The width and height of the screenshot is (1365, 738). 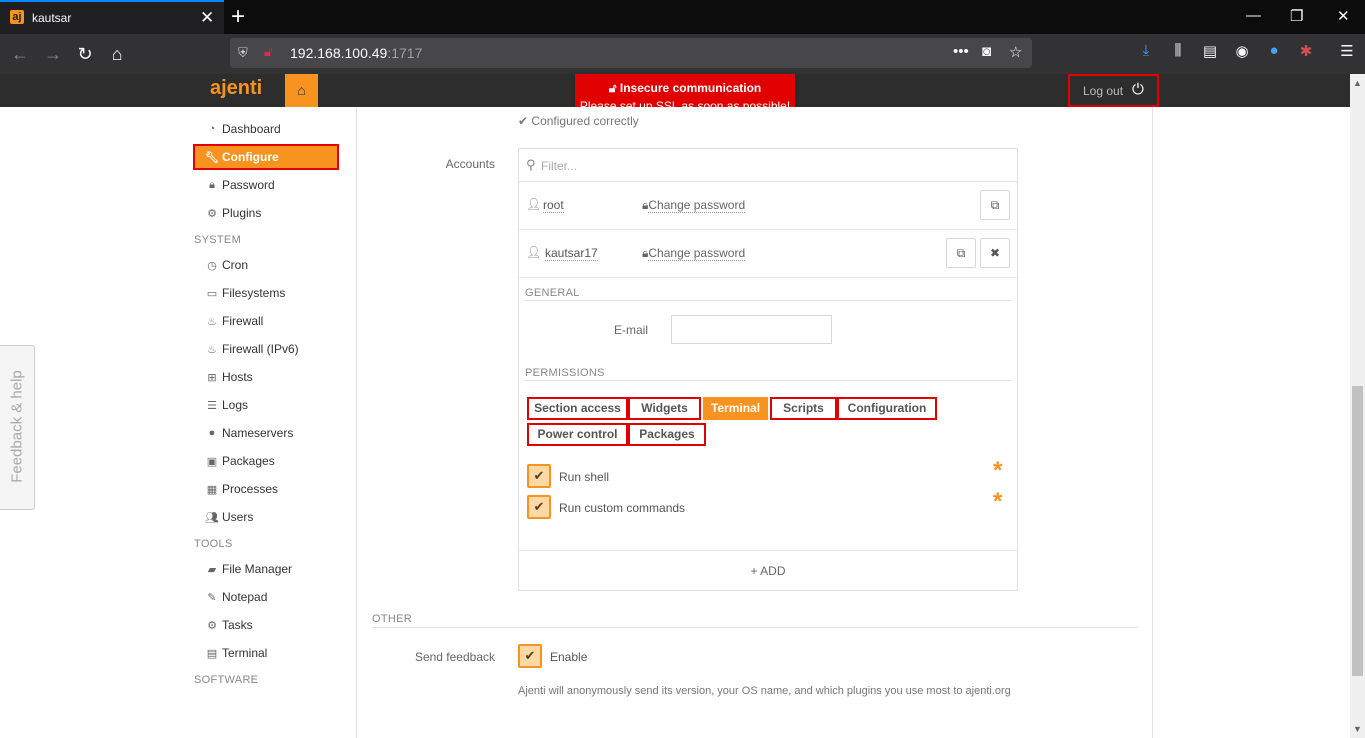 I want to click on cogs-icon: ⚙, so click(x=212, y=213).